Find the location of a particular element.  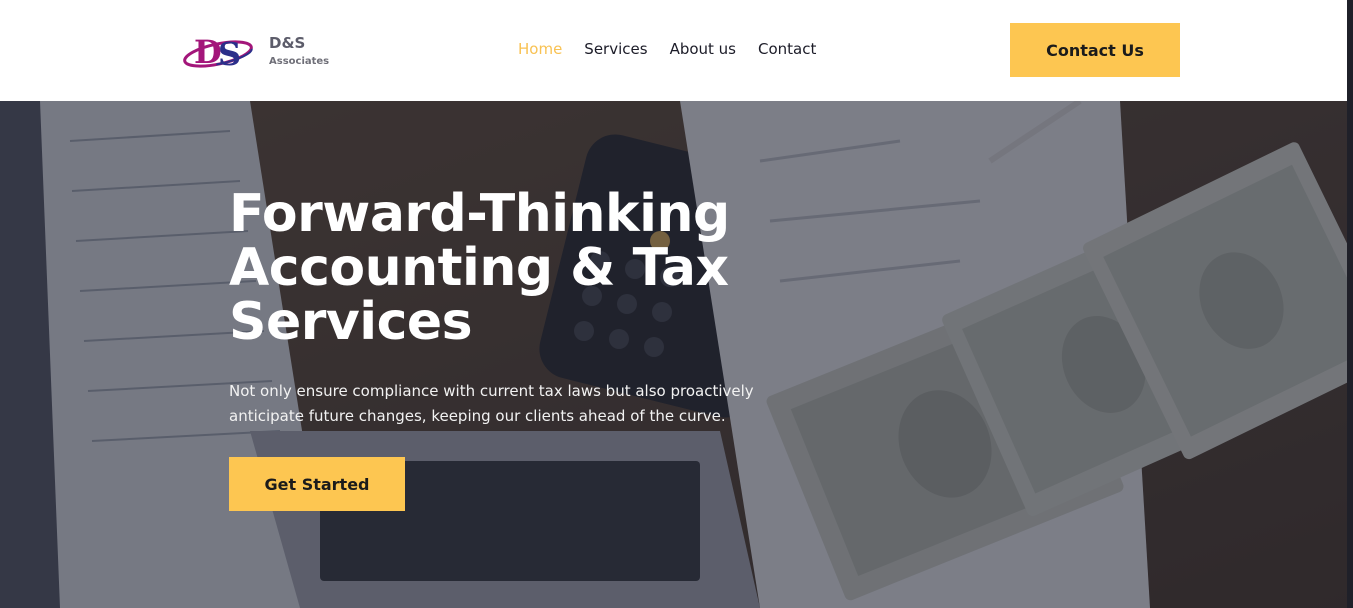

get-started-button: Get Started is located at coordinates (317, 484).